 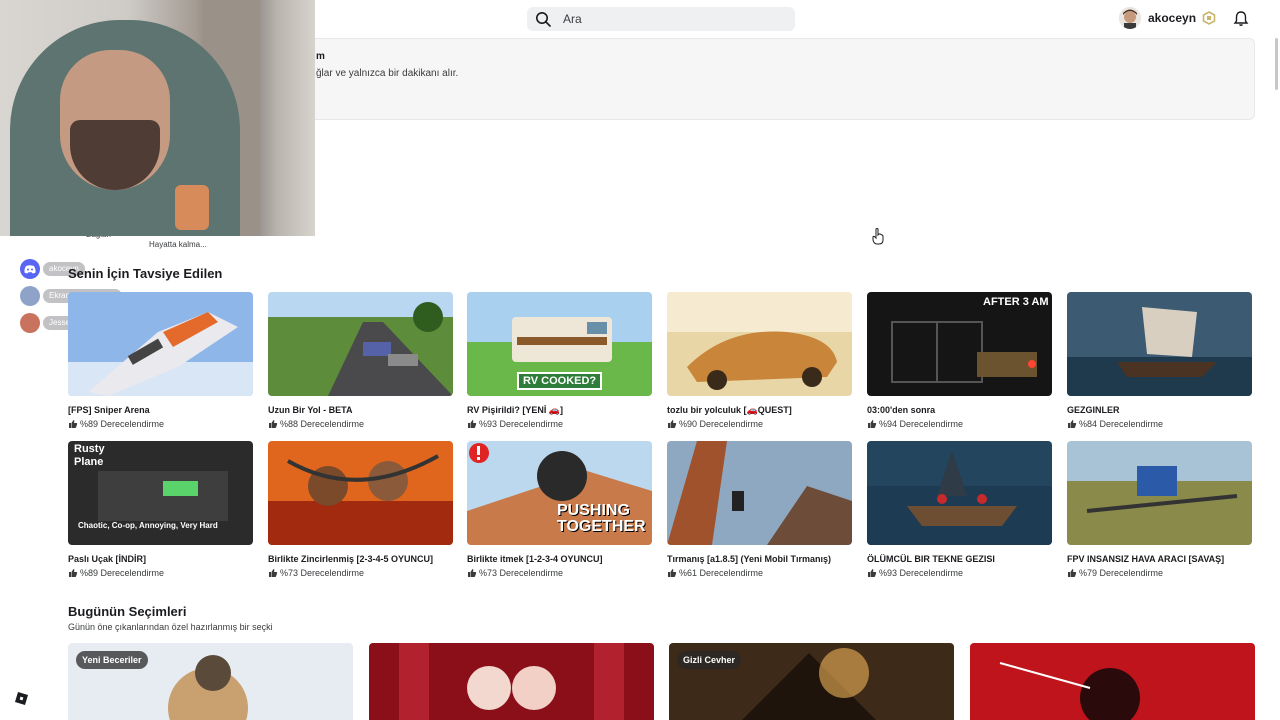 I want to click on featured-game-card: Yeni Beceriler, so click(x=210, y=681).